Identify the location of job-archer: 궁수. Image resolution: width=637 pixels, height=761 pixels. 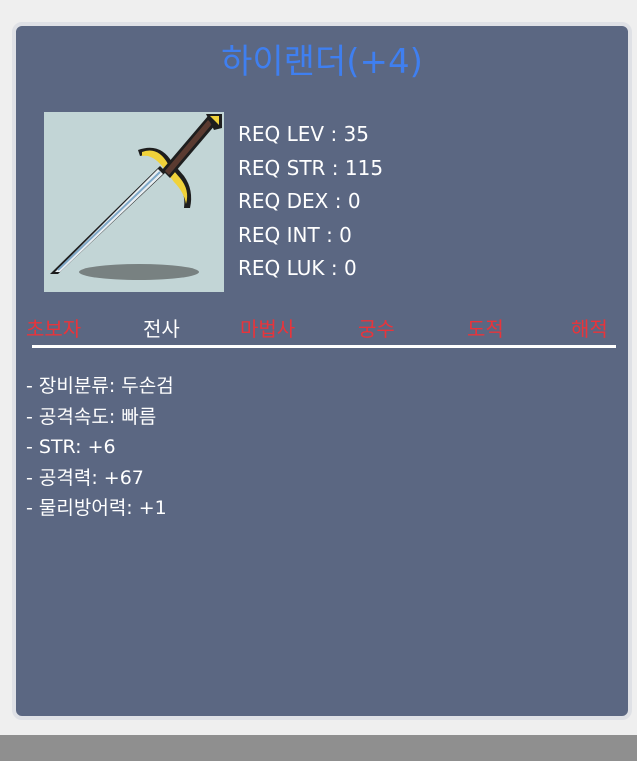
(376, 329).